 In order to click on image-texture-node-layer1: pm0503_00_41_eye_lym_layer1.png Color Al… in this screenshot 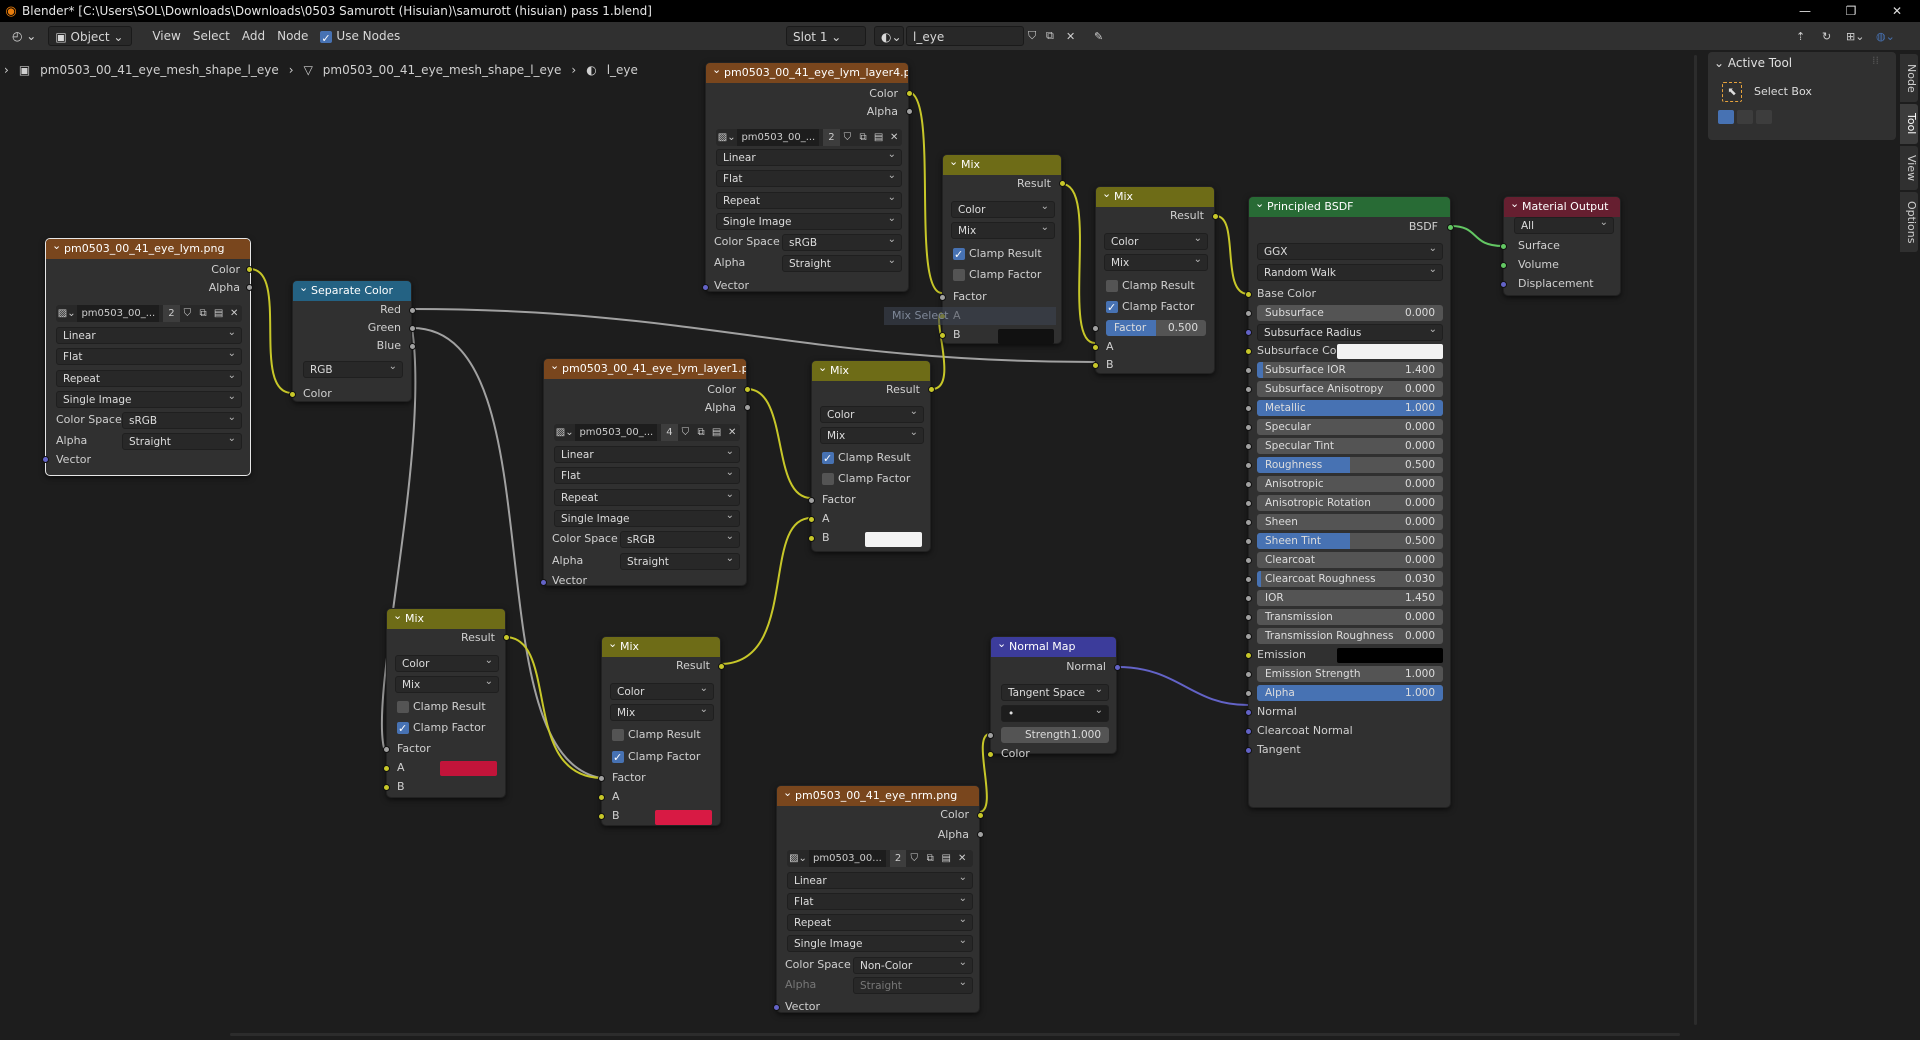, I will do `click(645, 472)`.